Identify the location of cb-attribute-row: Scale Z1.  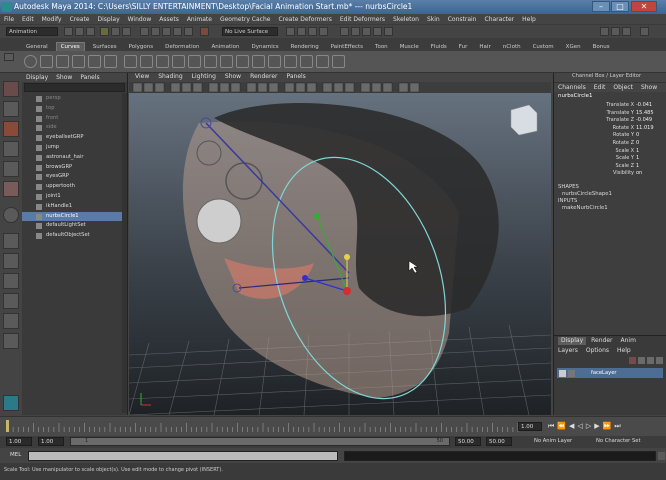
(610, 167).